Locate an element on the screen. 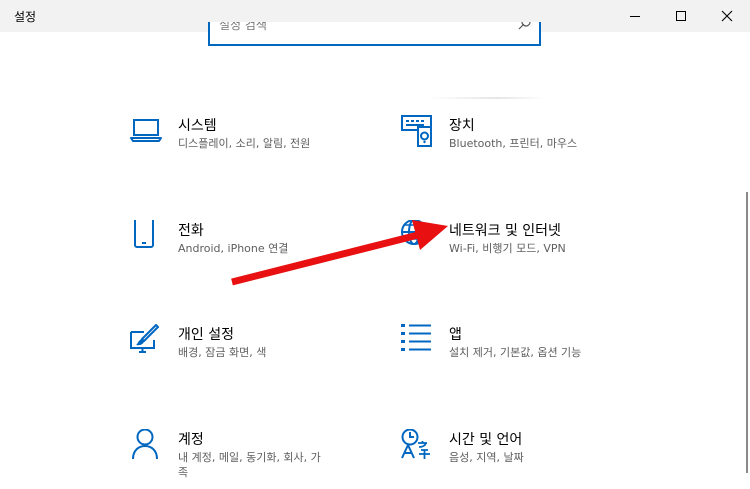 Image resolution: width=750 pixels, height=489 pixels. laptop-icon is located at coordinates (146, 130).